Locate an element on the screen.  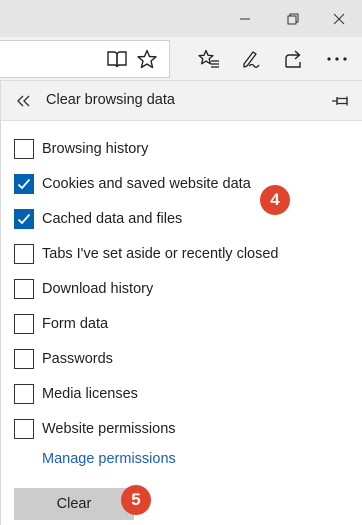
clear-button: Clear is located at coordinates (74, 504).